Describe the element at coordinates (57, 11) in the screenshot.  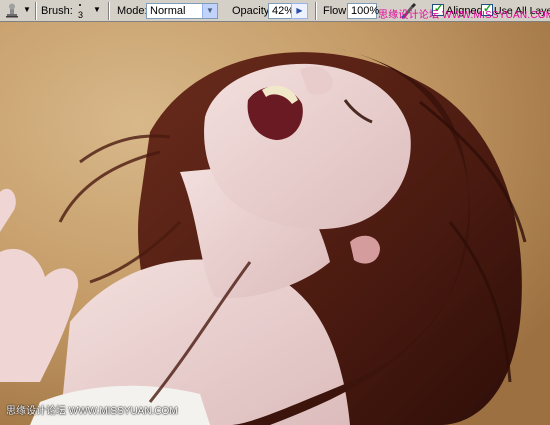
I see `brush-label: Brush:` at that location.